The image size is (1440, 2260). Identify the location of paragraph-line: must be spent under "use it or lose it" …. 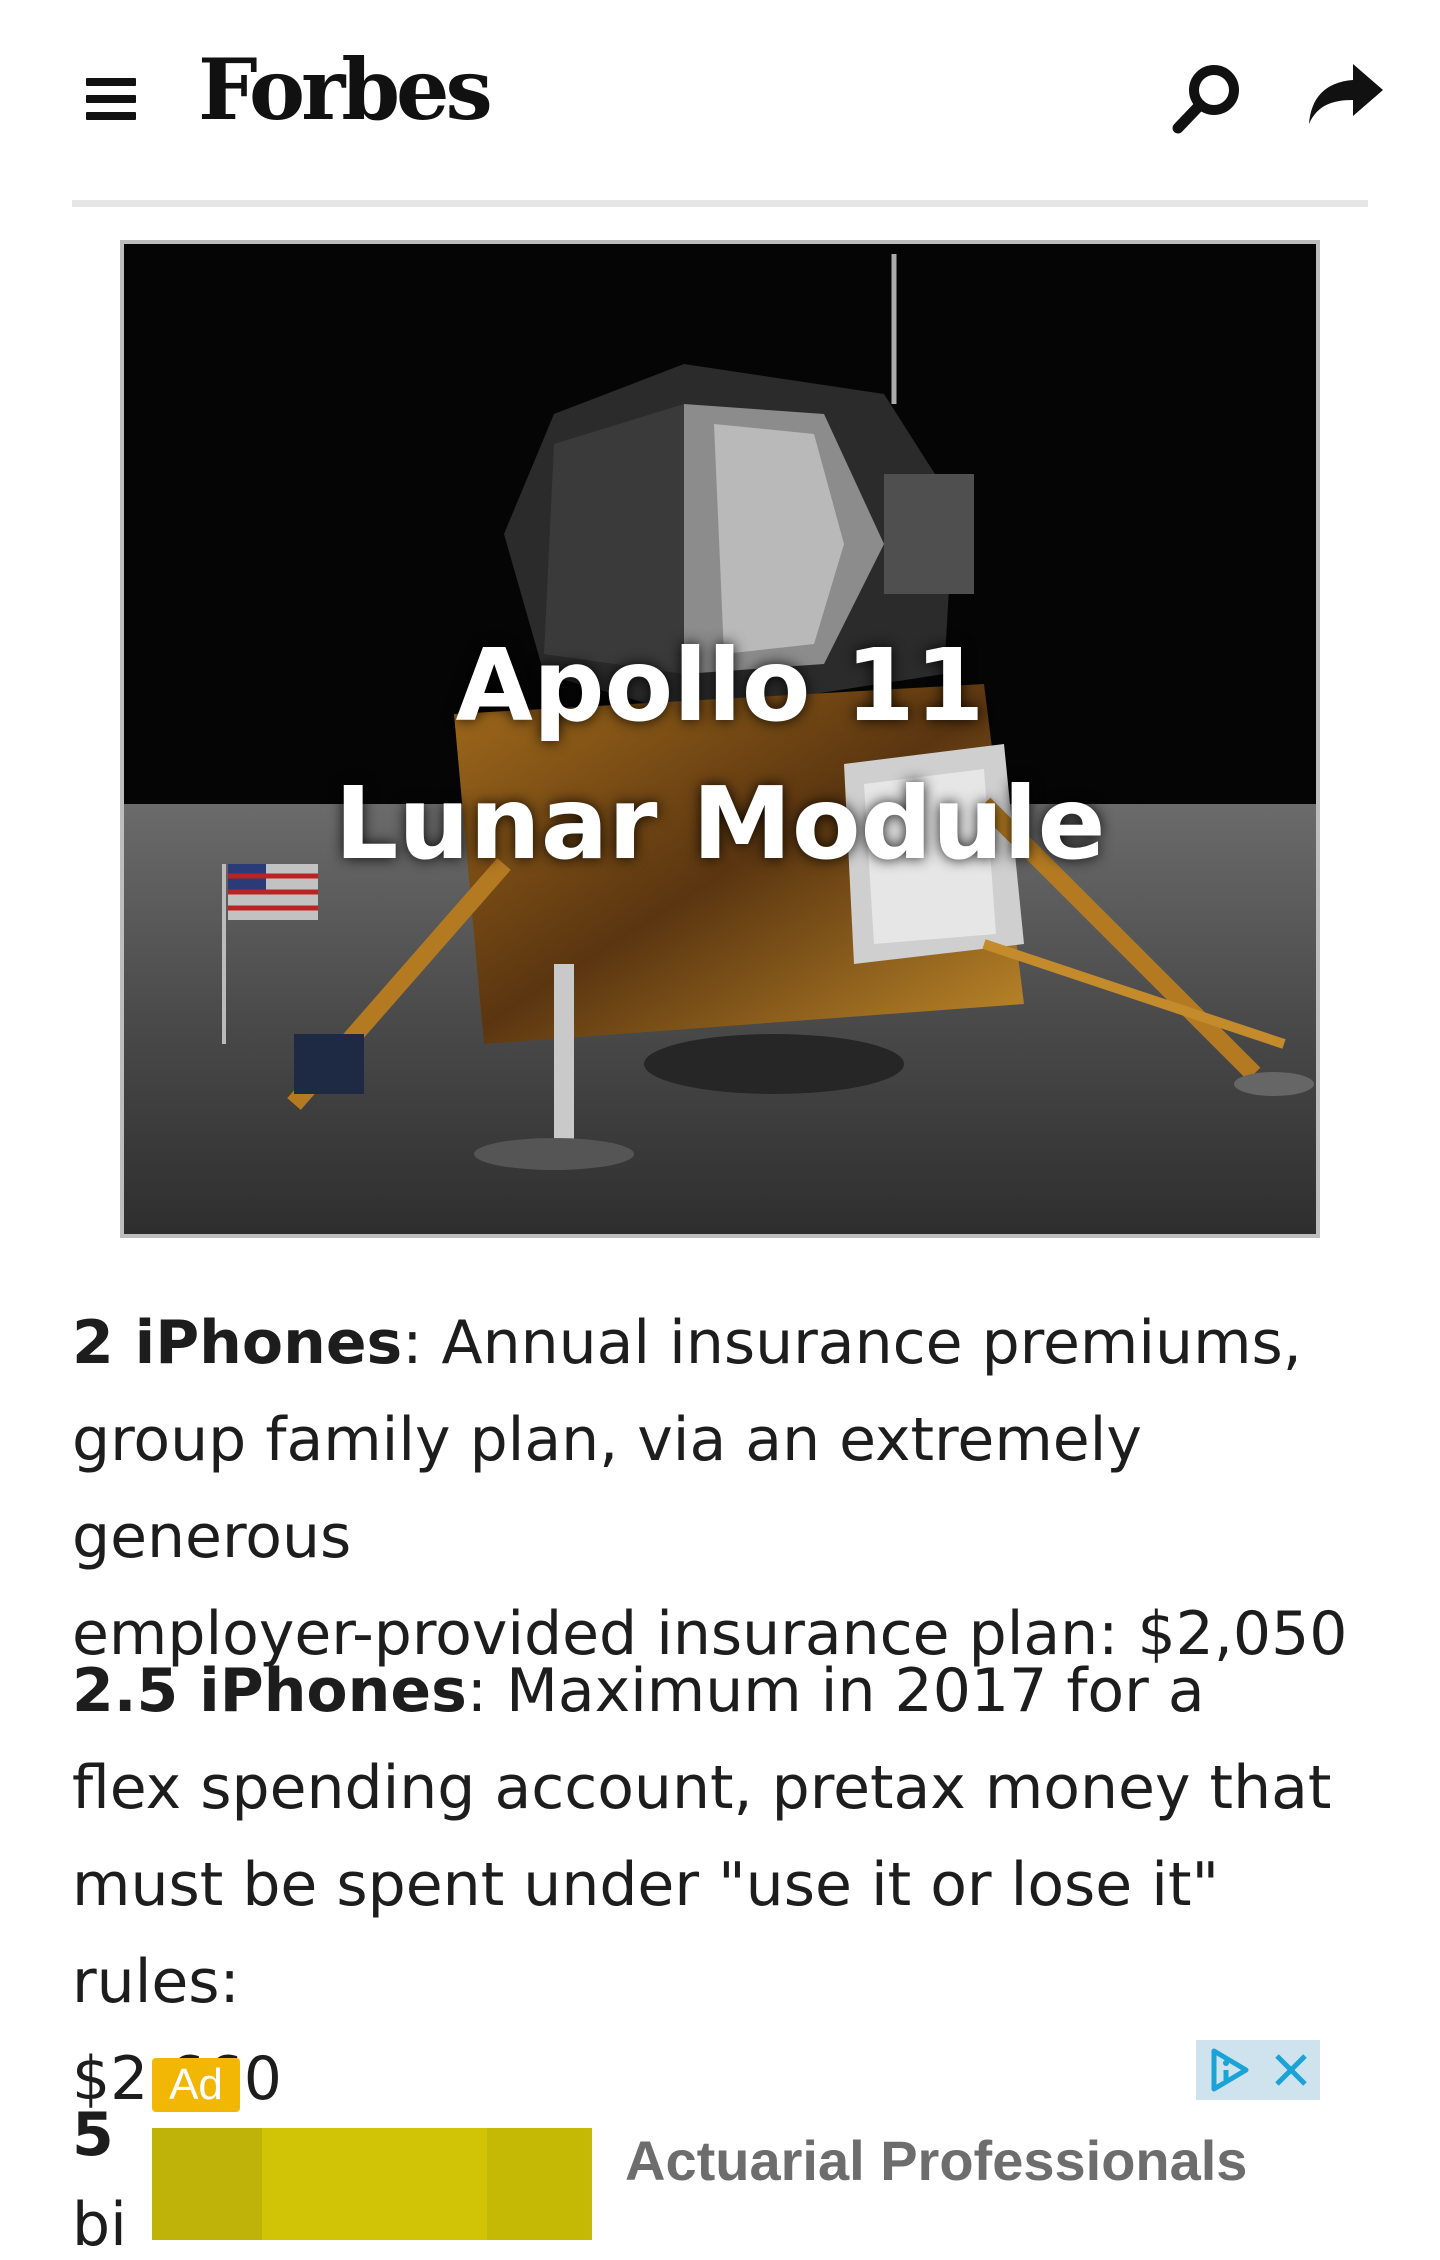
(646, 1933).